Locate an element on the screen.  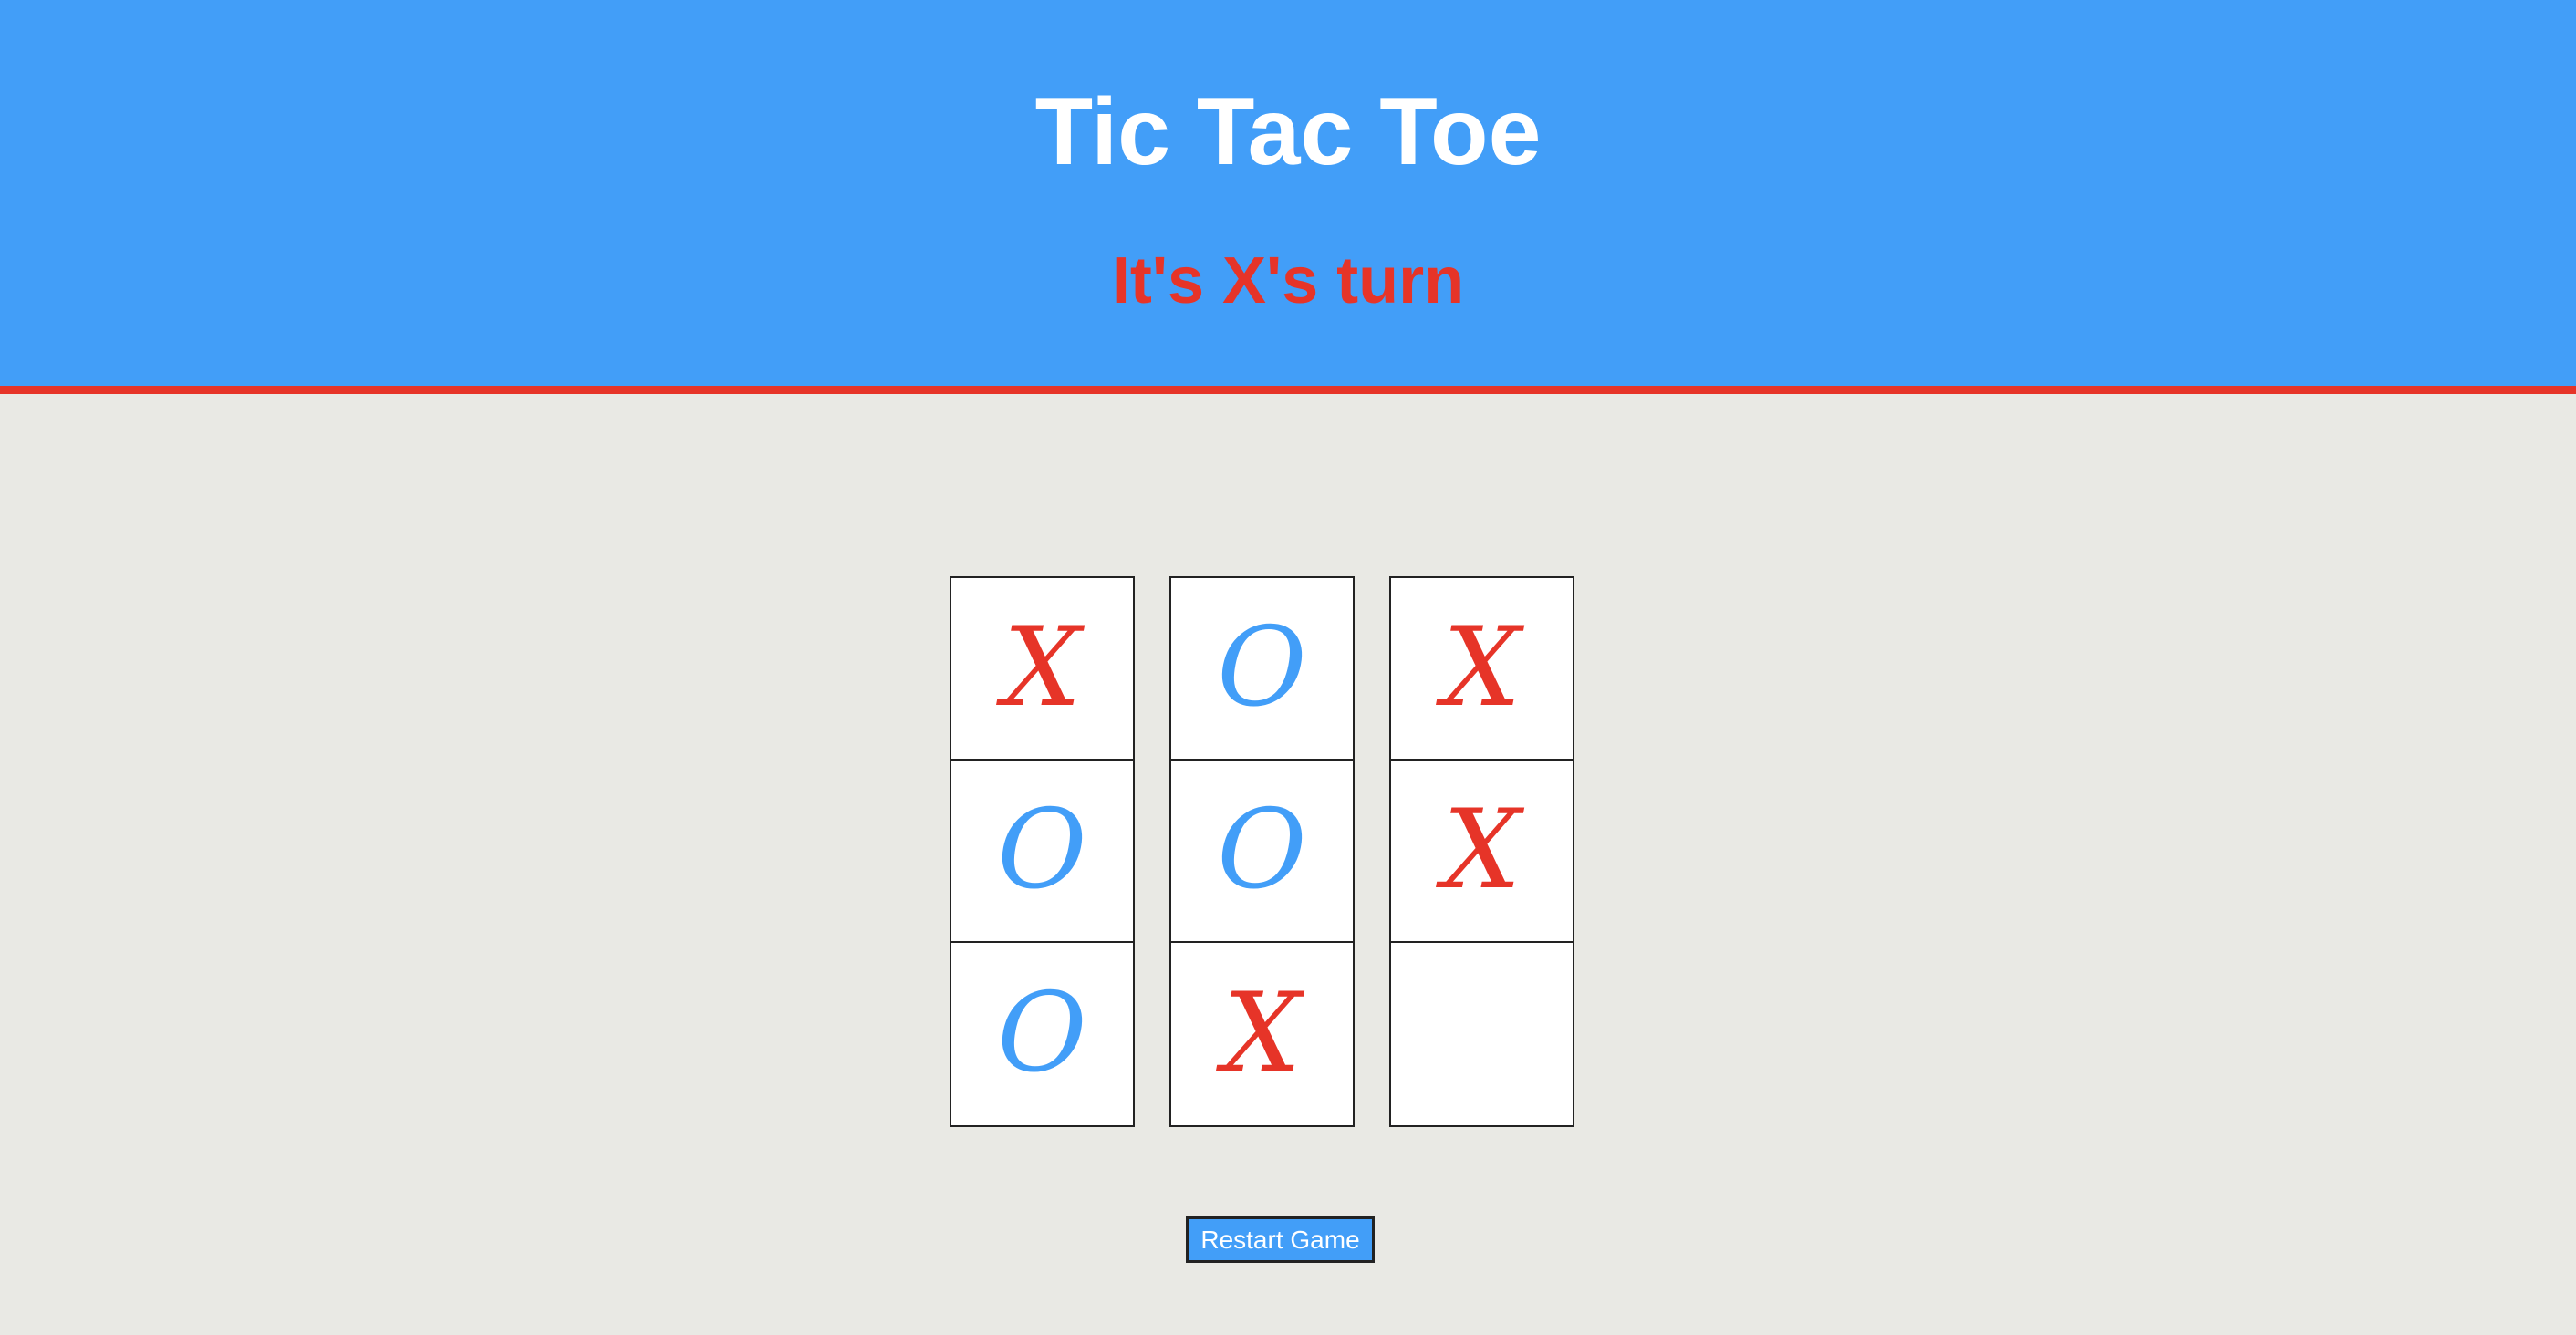
game-board: X O O O O X X X is located at coordinates (1262, 851).